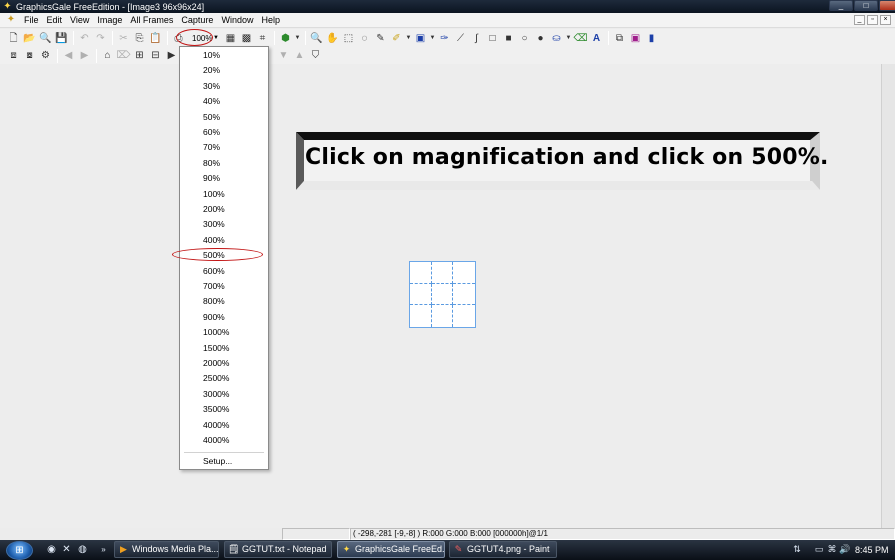  What do you see at coordinates (45, 38) in the screenshot?
I see `magnifier-icon: 🔍` at bounding box center [45, 38].